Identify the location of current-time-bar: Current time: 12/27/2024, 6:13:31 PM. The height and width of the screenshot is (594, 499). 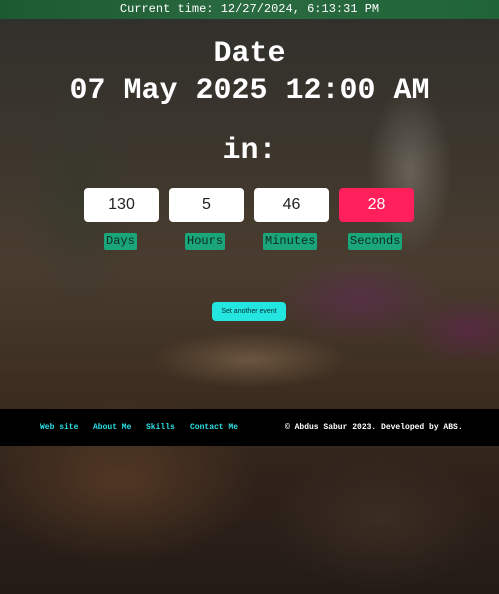
(249, 9).